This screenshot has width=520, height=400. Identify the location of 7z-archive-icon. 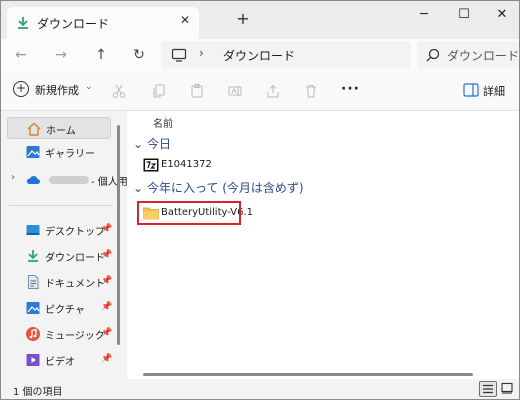
(151, 165).